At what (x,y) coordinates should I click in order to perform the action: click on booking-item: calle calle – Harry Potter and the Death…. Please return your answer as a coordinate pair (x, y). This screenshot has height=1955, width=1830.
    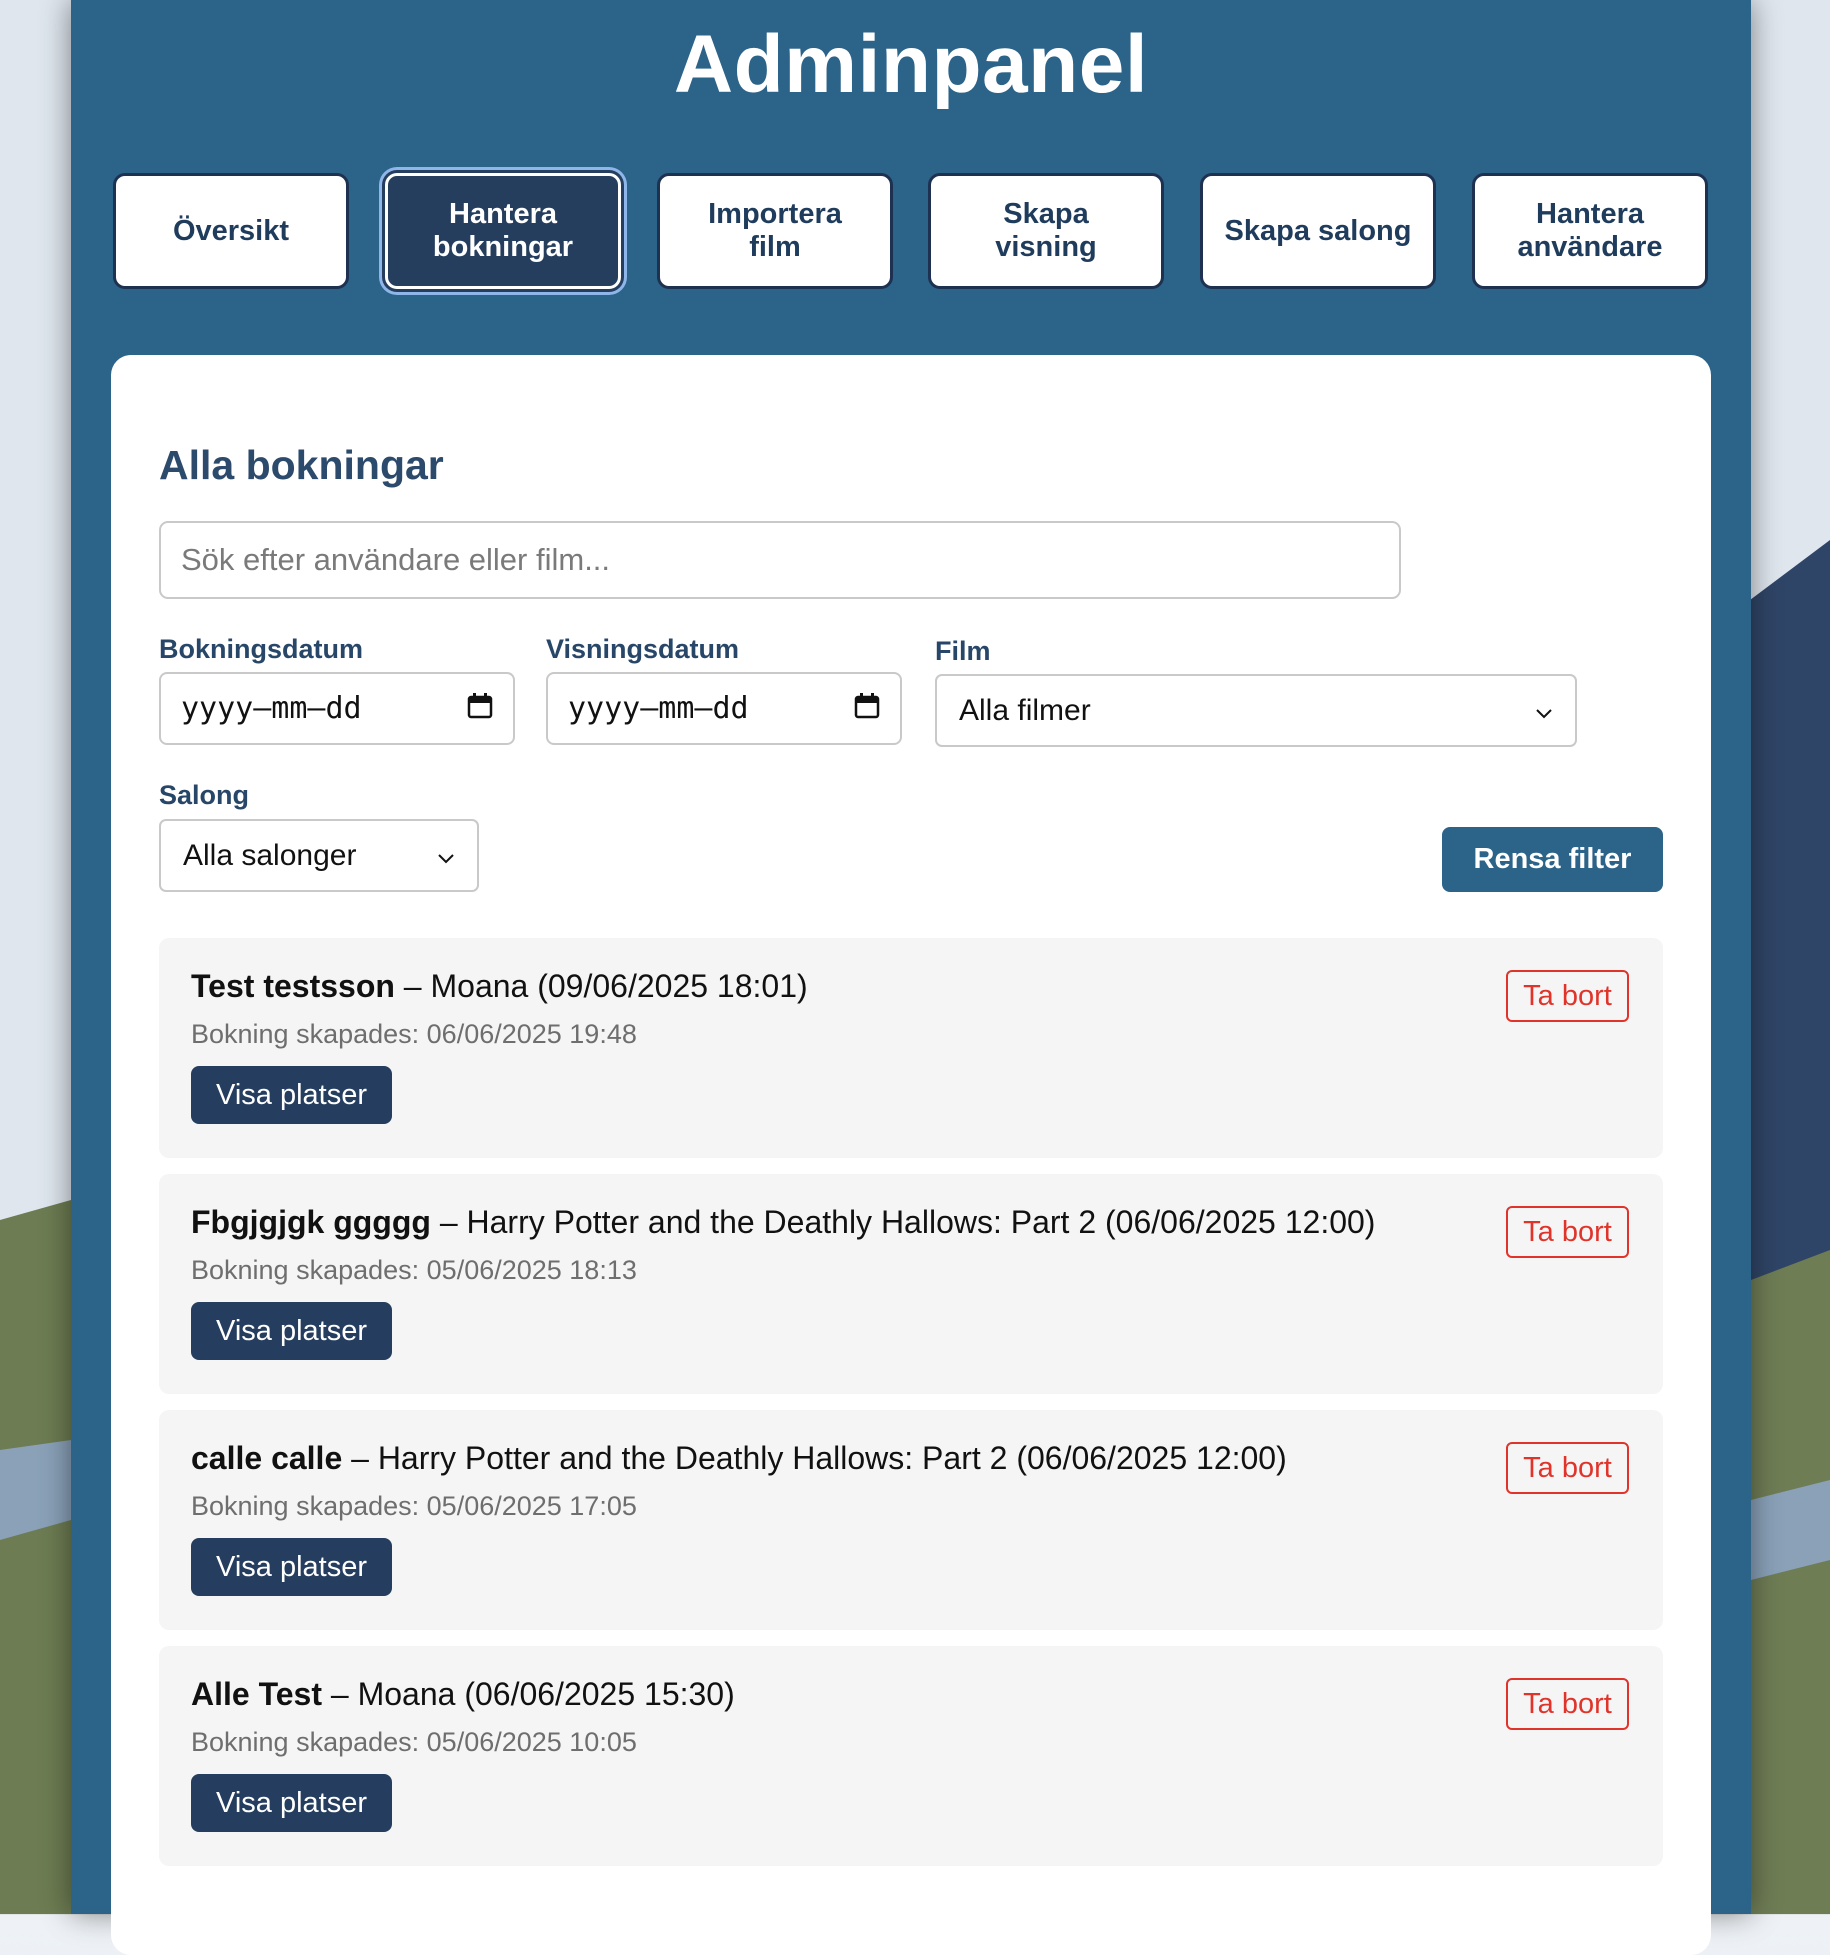
    Looking at the image, I should click on (911, 1520).